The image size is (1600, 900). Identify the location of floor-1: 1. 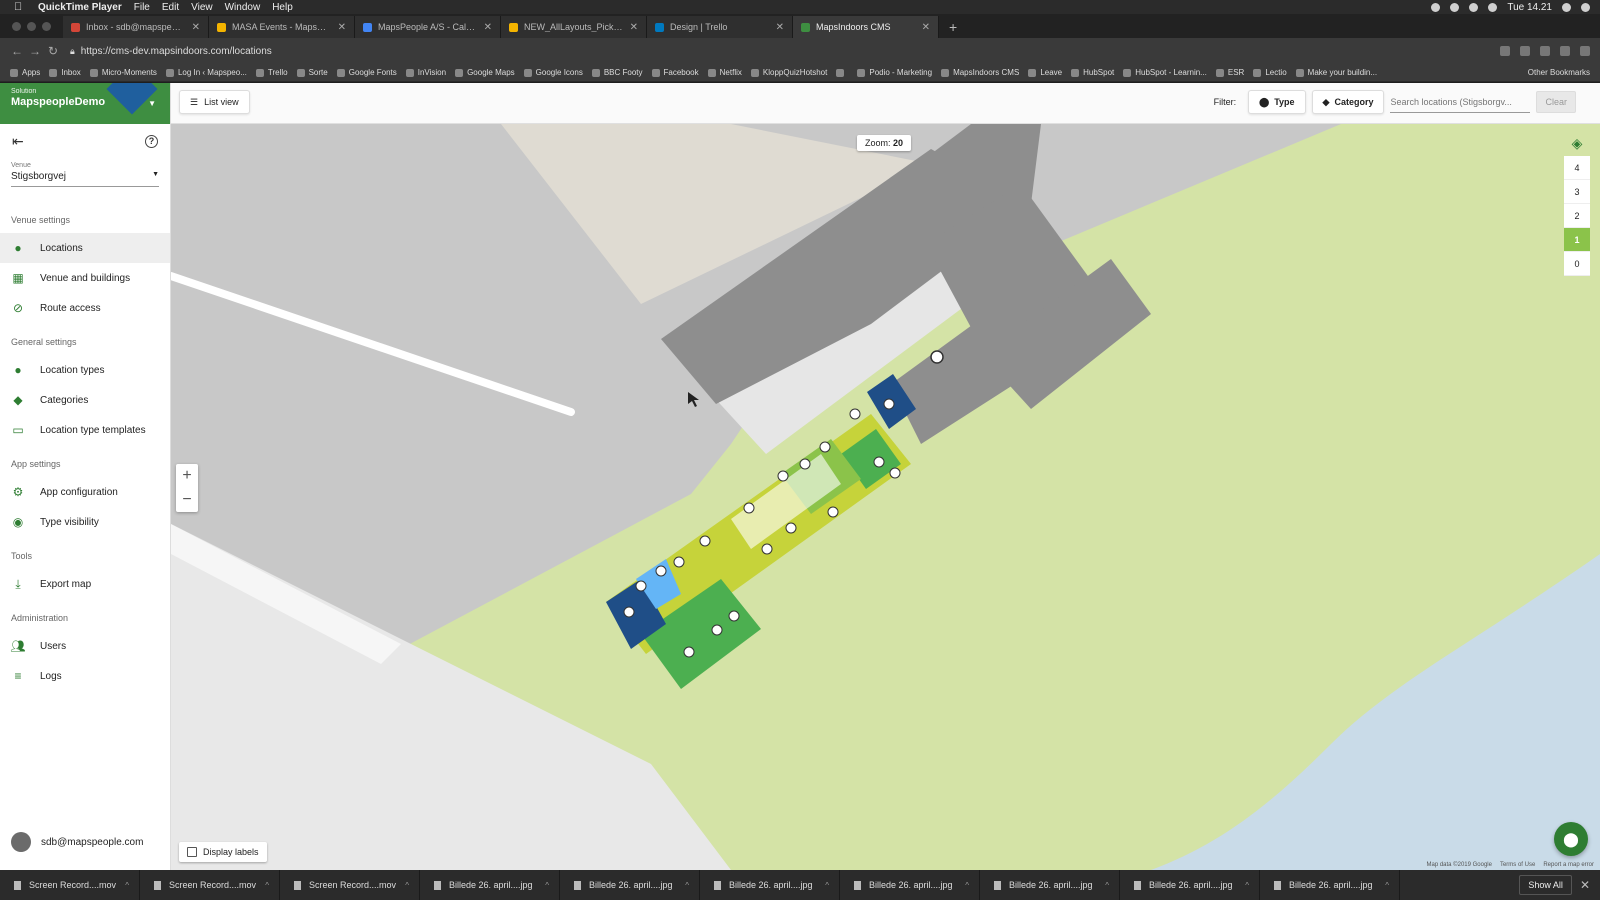
(1577, 240).